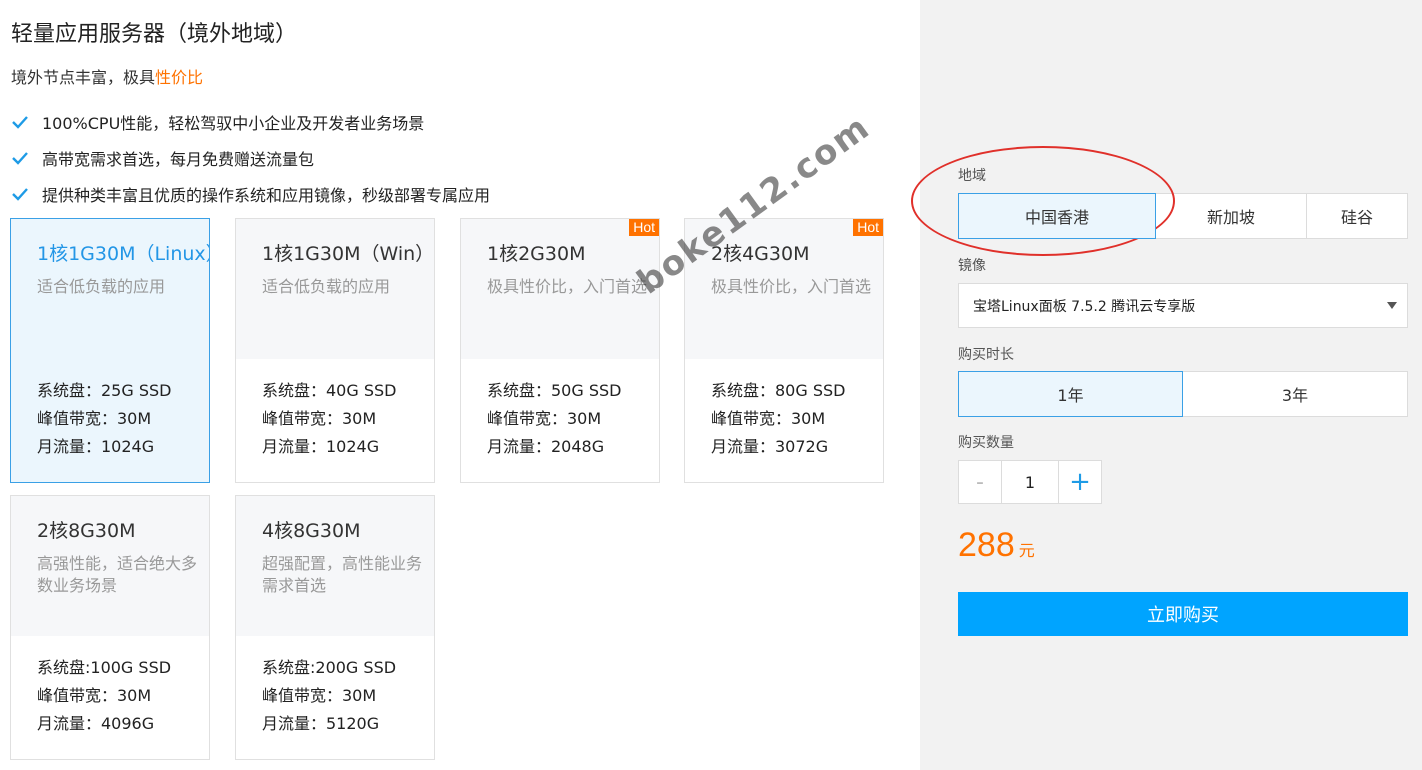  Describe the element at coordinates (342, 574) in the screenshot. I see `plan-desc: 超强配置，高性能业务需求首选` at that location.